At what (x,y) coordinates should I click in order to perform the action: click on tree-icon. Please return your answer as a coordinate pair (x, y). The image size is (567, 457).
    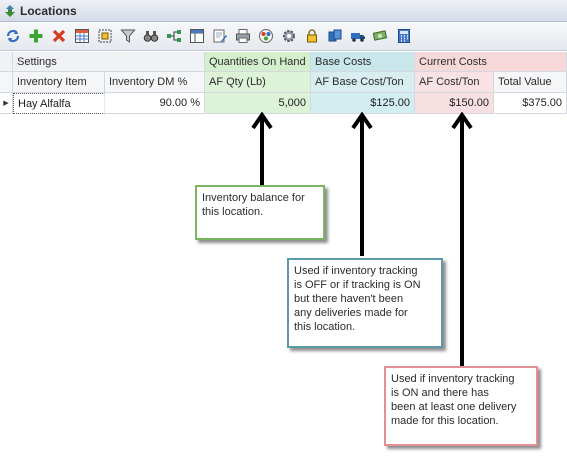
    Looking at the image, I should click on (173, 36).